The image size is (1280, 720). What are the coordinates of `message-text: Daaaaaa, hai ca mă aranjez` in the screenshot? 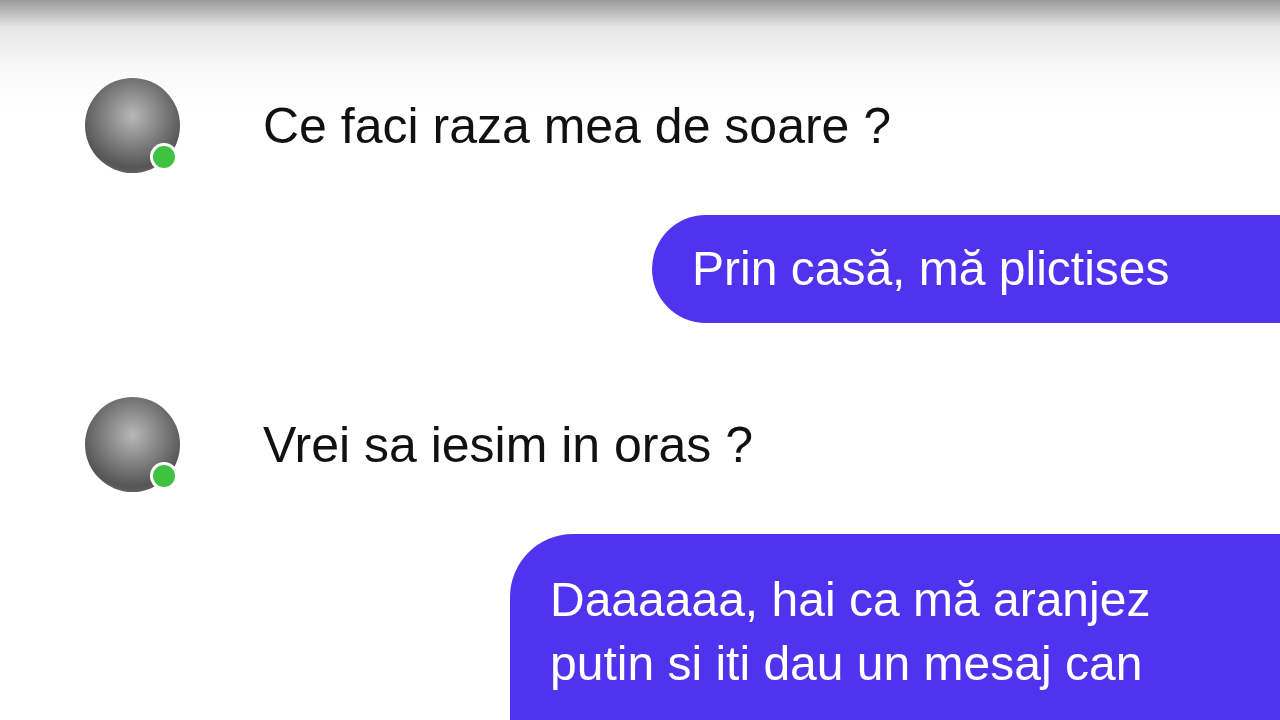 It's located at (851, 600).